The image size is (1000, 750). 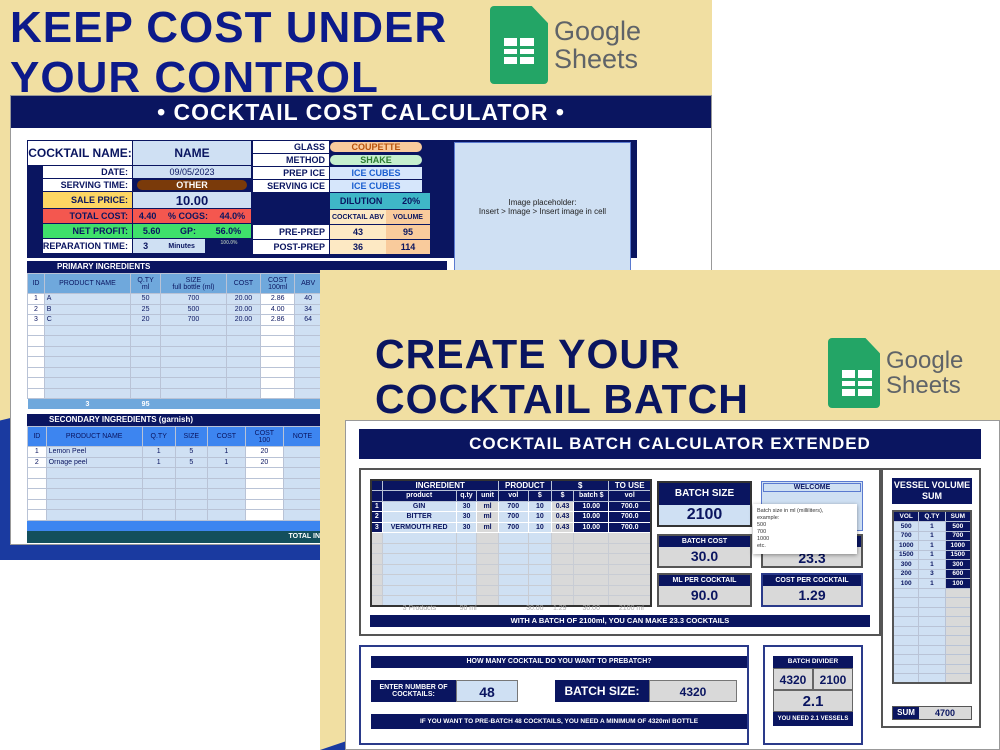 What do you see at coordinates (906, 526) in the screenshot?
I see `table-cell: 500` at bounding box center [906, 526].